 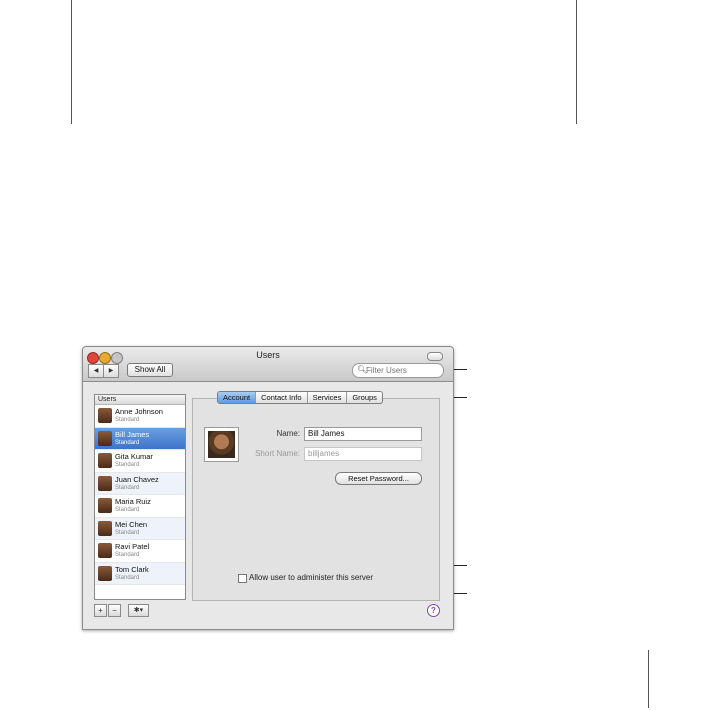 I want to click on list-item: Tom Clark Standard, so click(x=140, y=573).